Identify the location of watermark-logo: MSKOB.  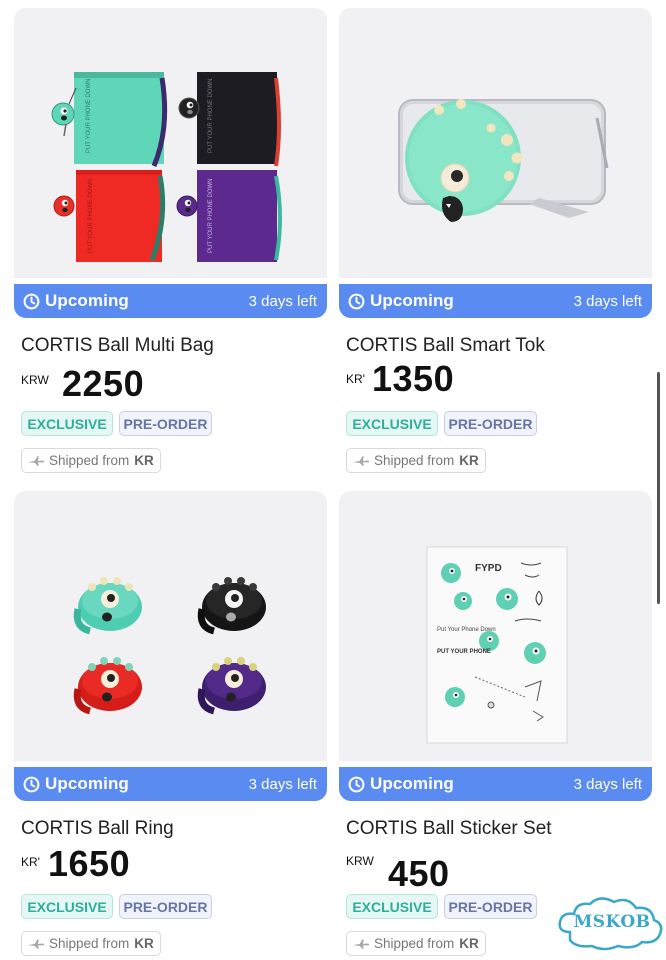
(611, 923).